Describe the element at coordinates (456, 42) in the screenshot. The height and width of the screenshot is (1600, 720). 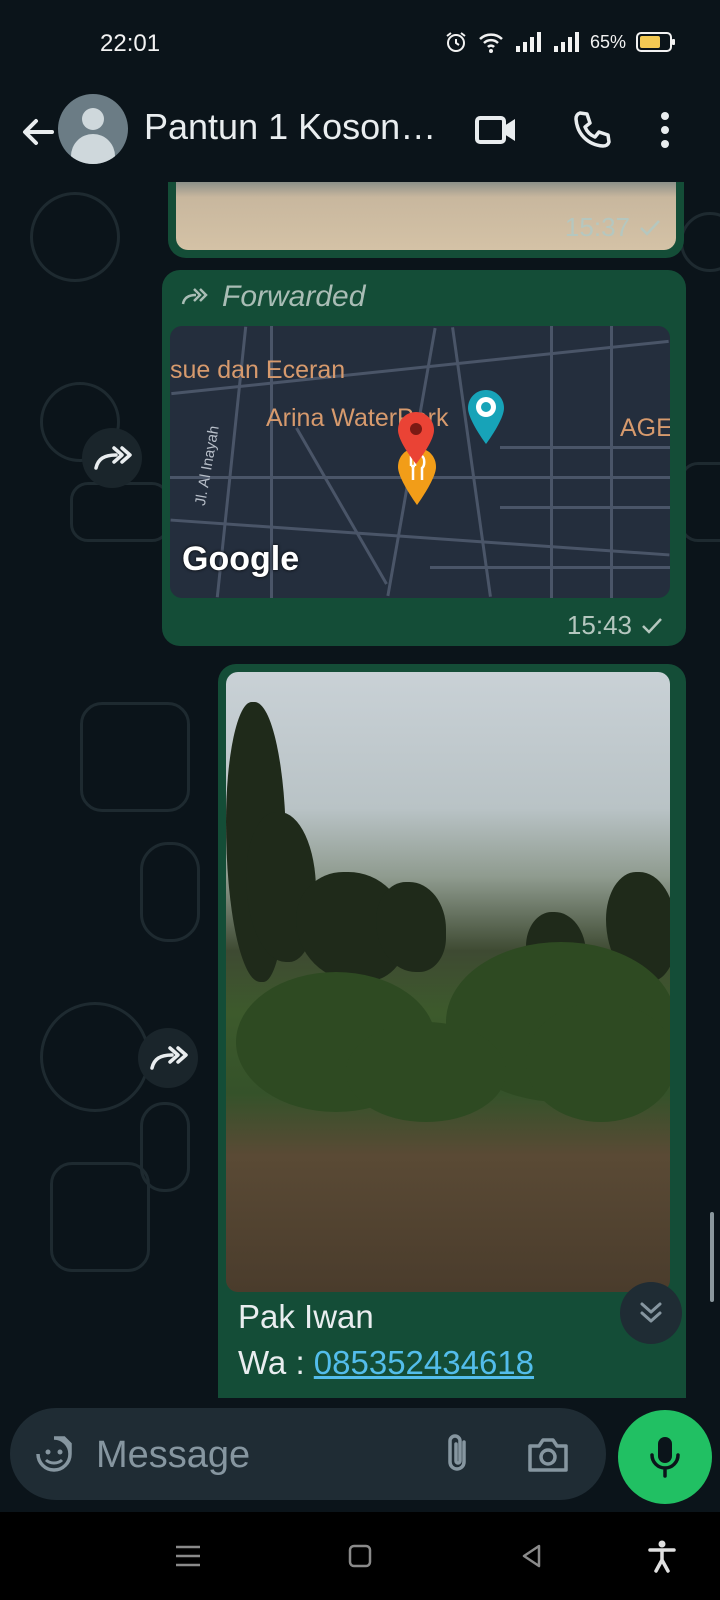
I see `alarm-icon` at that location.